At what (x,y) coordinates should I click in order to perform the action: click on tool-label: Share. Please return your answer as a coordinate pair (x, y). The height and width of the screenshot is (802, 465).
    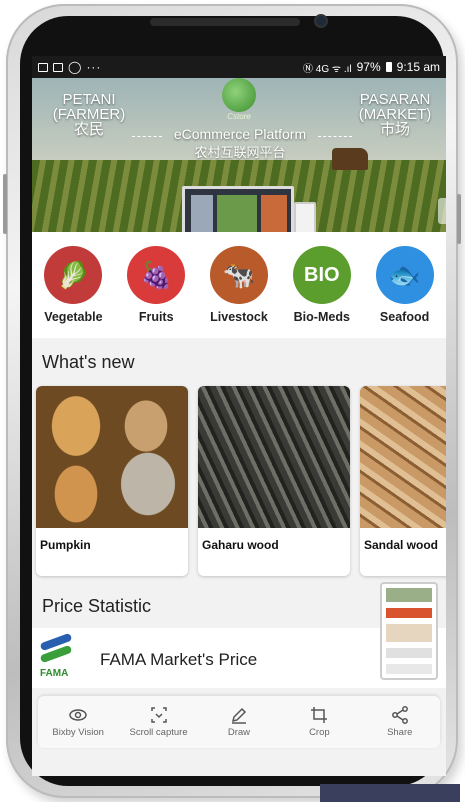
    Looking at the image, I should click on (400, 732).